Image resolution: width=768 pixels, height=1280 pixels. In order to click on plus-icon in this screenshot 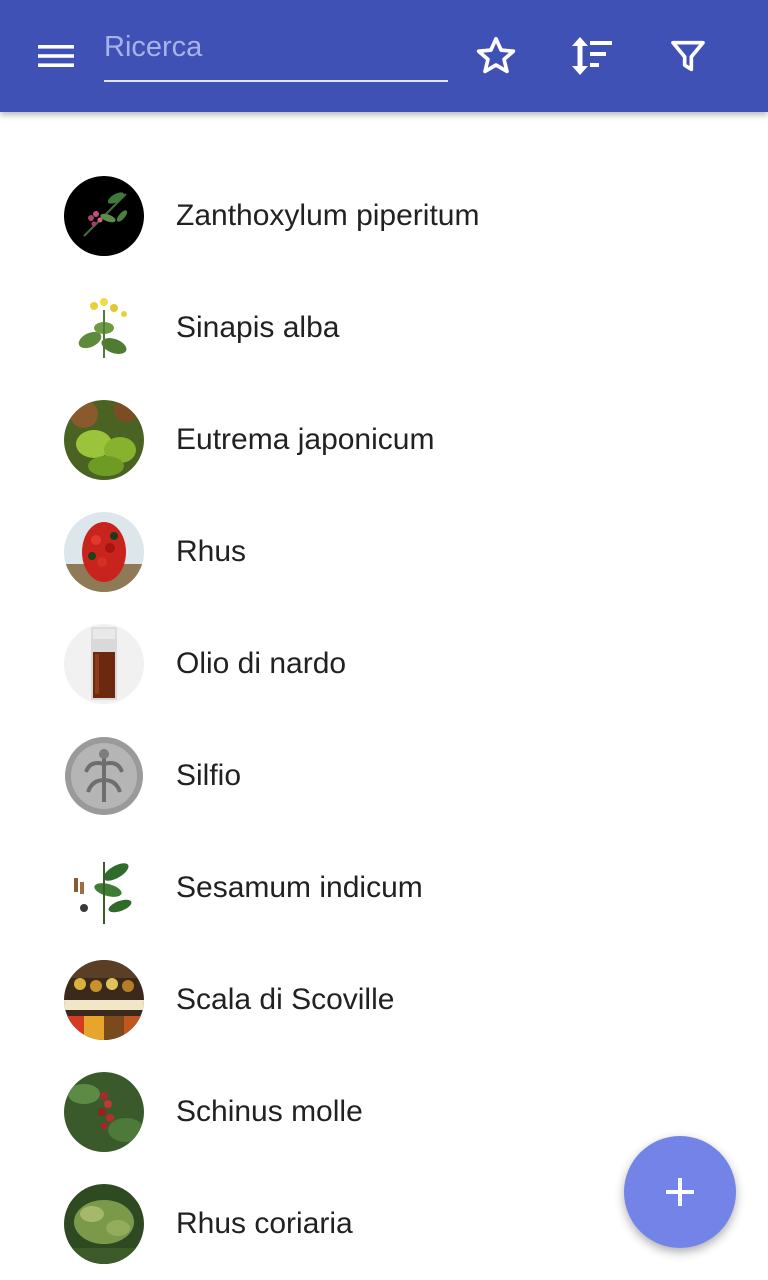, I will do `click(680, 1192)`.